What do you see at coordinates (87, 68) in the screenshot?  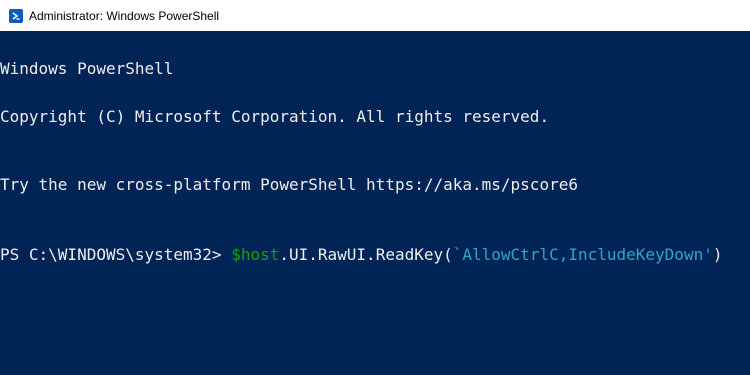 I see `console-line-header: Windows PowerShell` at bounding box center [87, 68].